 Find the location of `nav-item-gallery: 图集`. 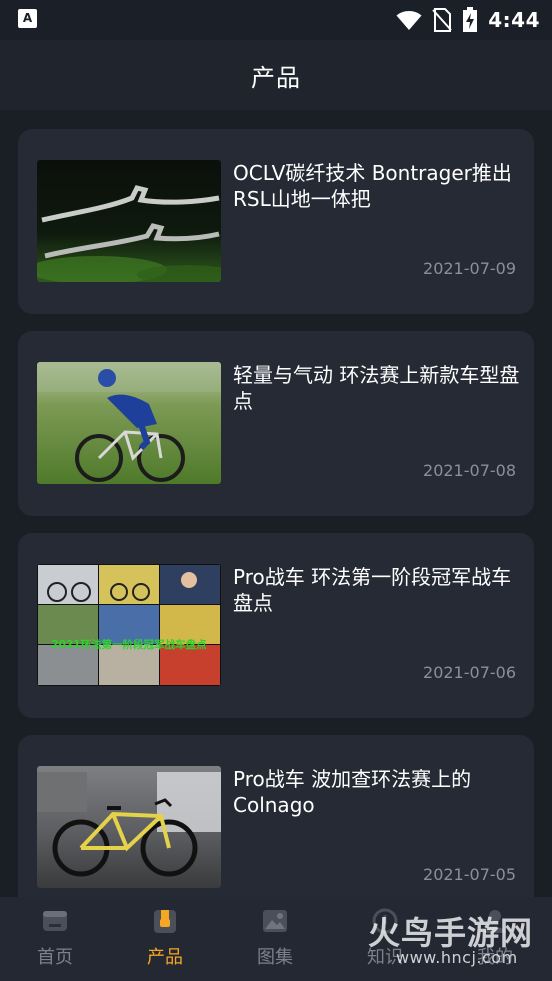

nav-item-gallery: 图集 is located at coordinates (275, 942).